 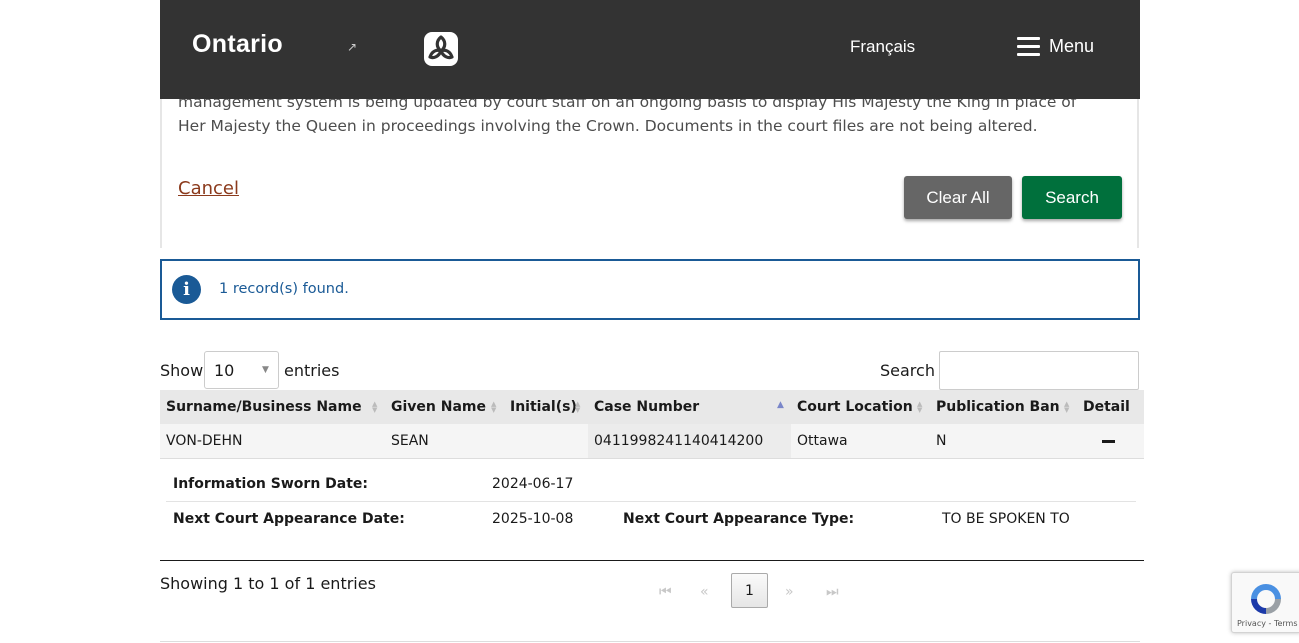 I want to click on col-header-detail: Detail, so click(x=1106, y=407).